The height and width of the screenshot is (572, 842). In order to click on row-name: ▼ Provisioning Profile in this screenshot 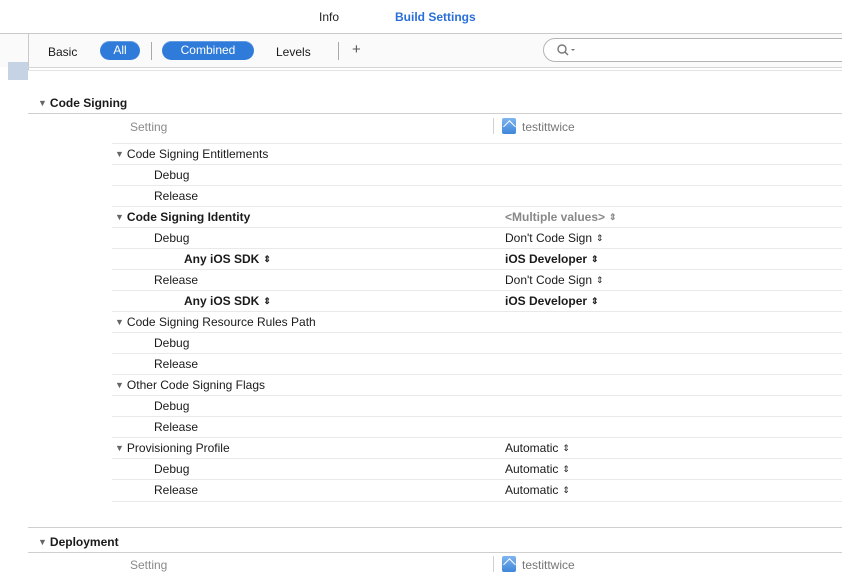, I will do `click(172, 448)`.